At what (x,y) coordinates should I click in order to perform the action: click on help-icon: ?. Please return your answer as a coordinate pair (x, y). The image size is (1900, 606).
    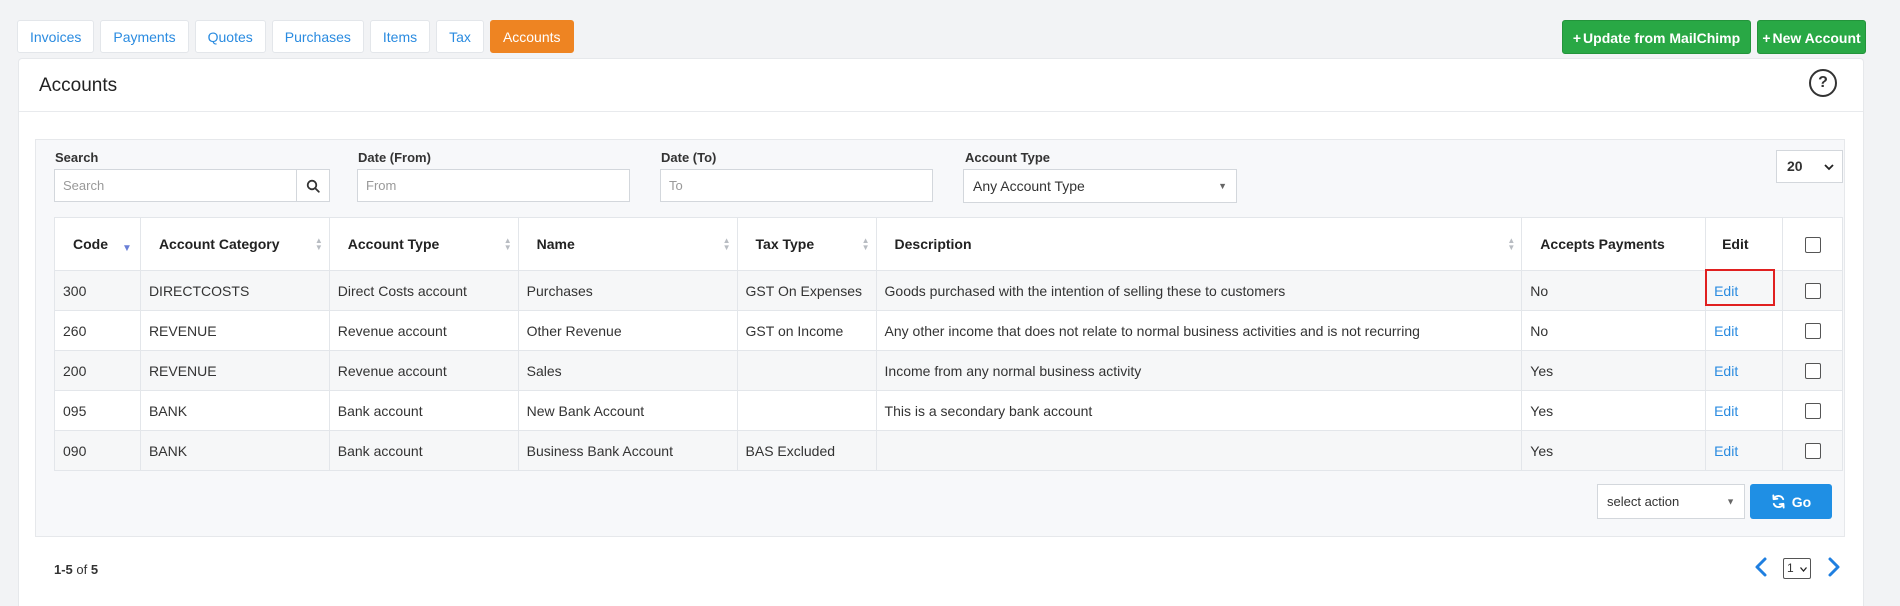
    Looking at the image, I should click on (1823, 83).